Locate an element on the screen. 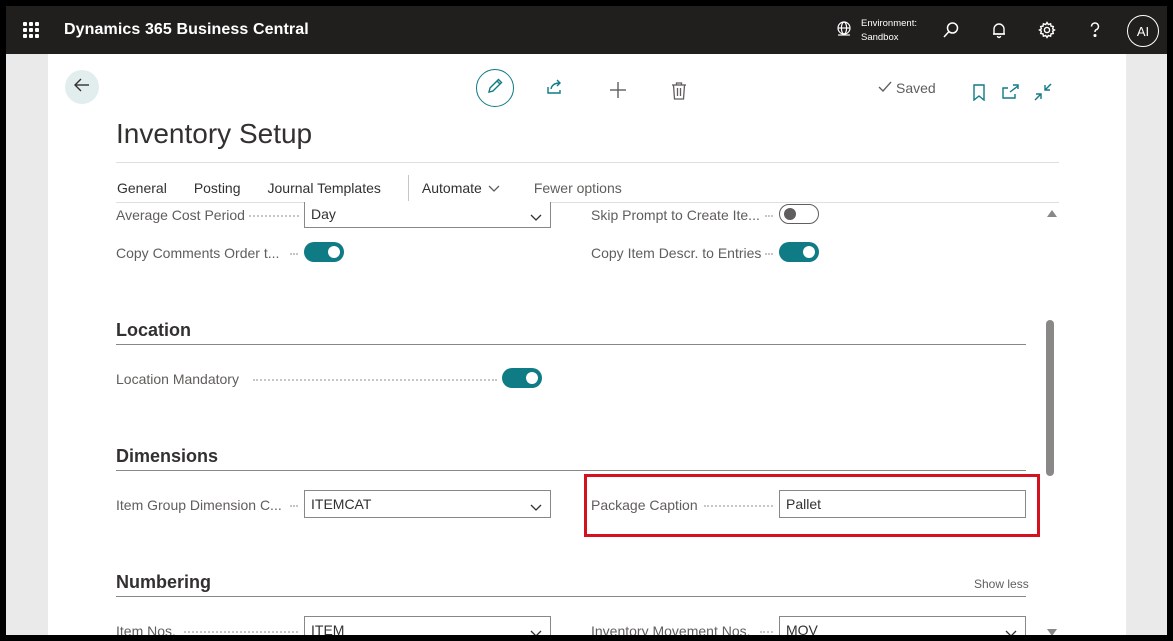 Image resolution: width=1173 pixels, height=641 pixels. edit-button is located at coordinates (495, 88).